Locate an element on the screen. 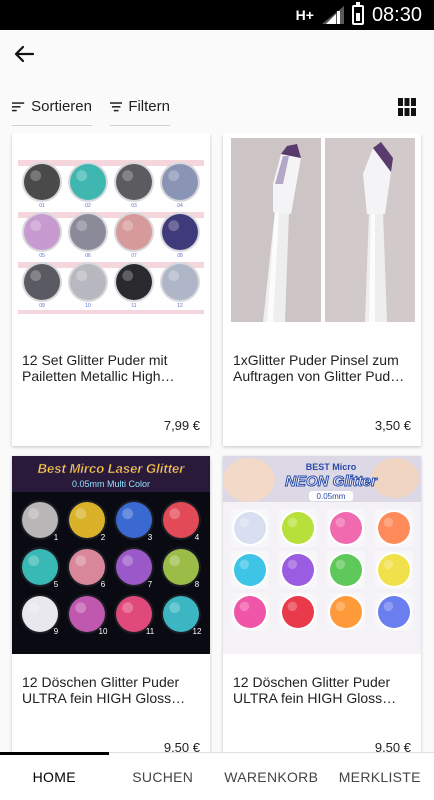  banner-text: NEON Glitter is located at coordinates (331, 481).